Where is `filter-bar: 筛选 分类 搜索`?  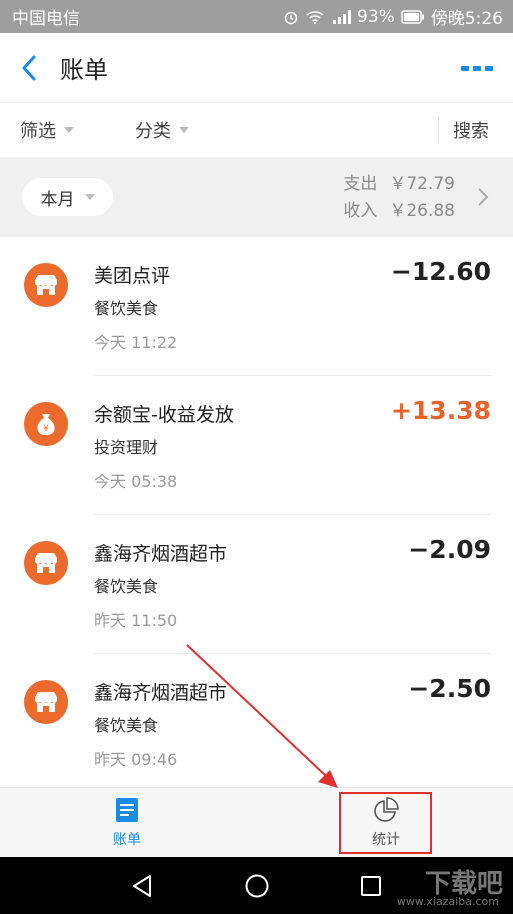 filter-bar: 筛选 分类 搜索 is located at coordinates (256, 130).